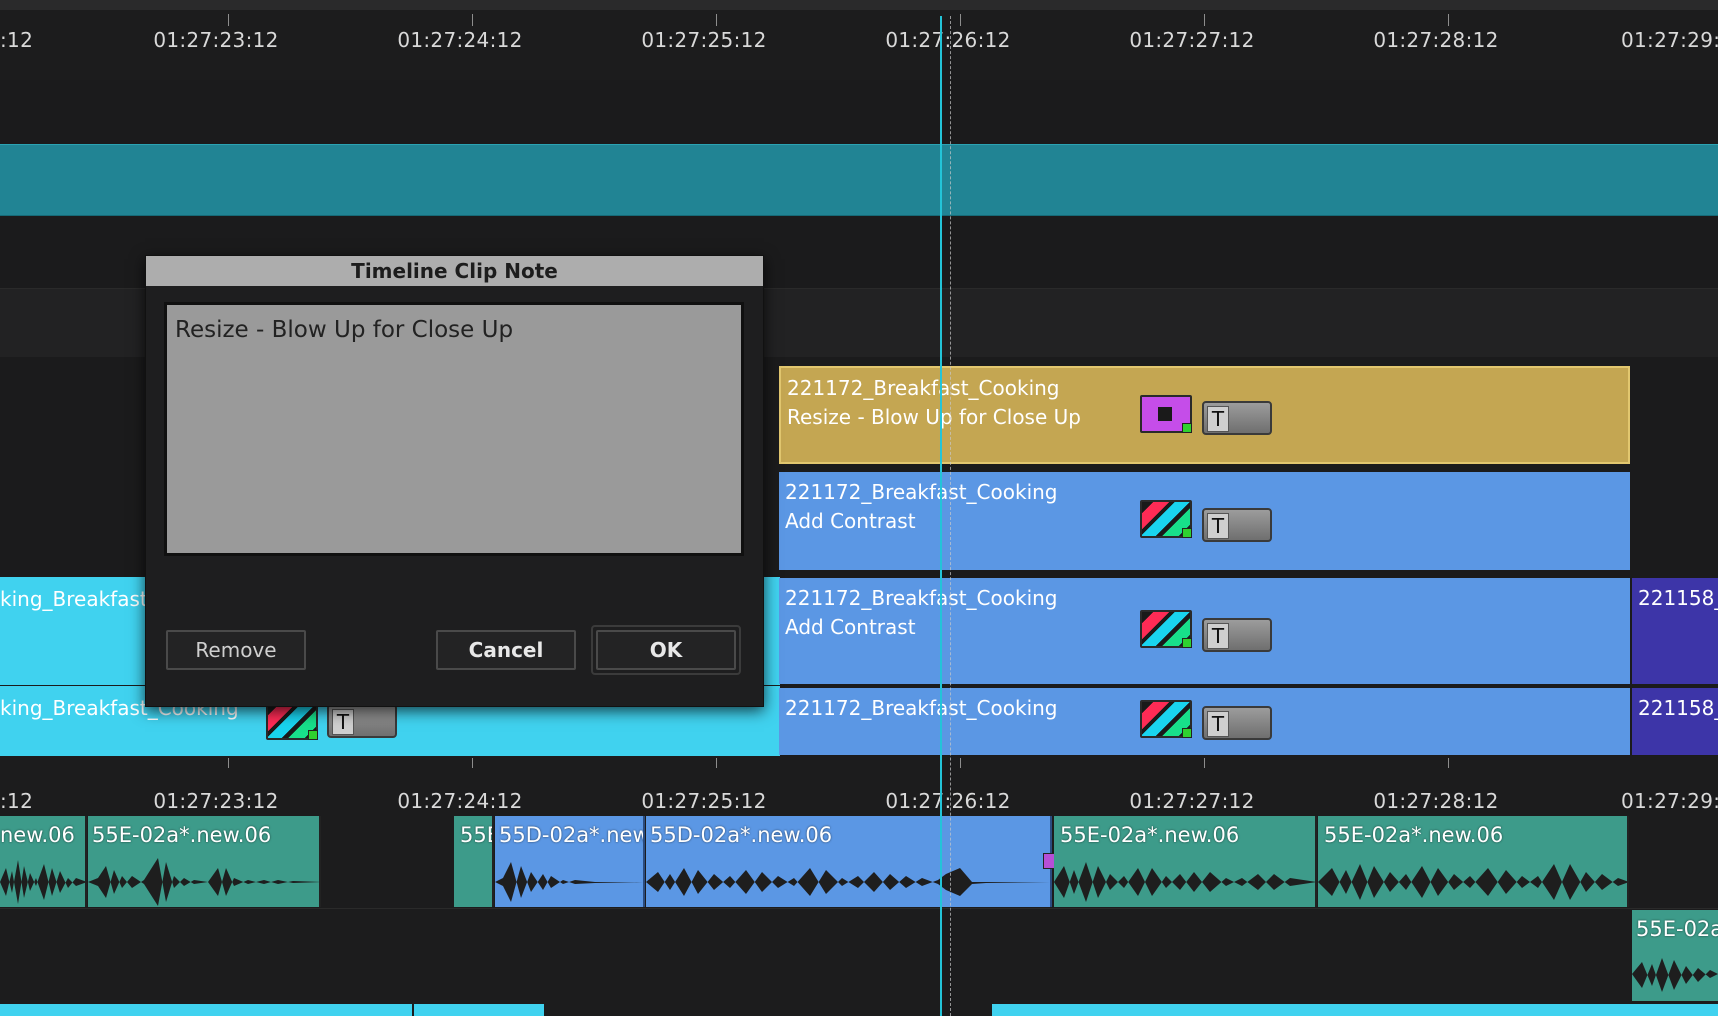 The width and height of the screenshot is (1718, 1016). What do you see at coordinates (1675, 721) in the screenshot?
I see `video-clip-right-v1-purple: 221158_` at bounding box center [1675, 721].